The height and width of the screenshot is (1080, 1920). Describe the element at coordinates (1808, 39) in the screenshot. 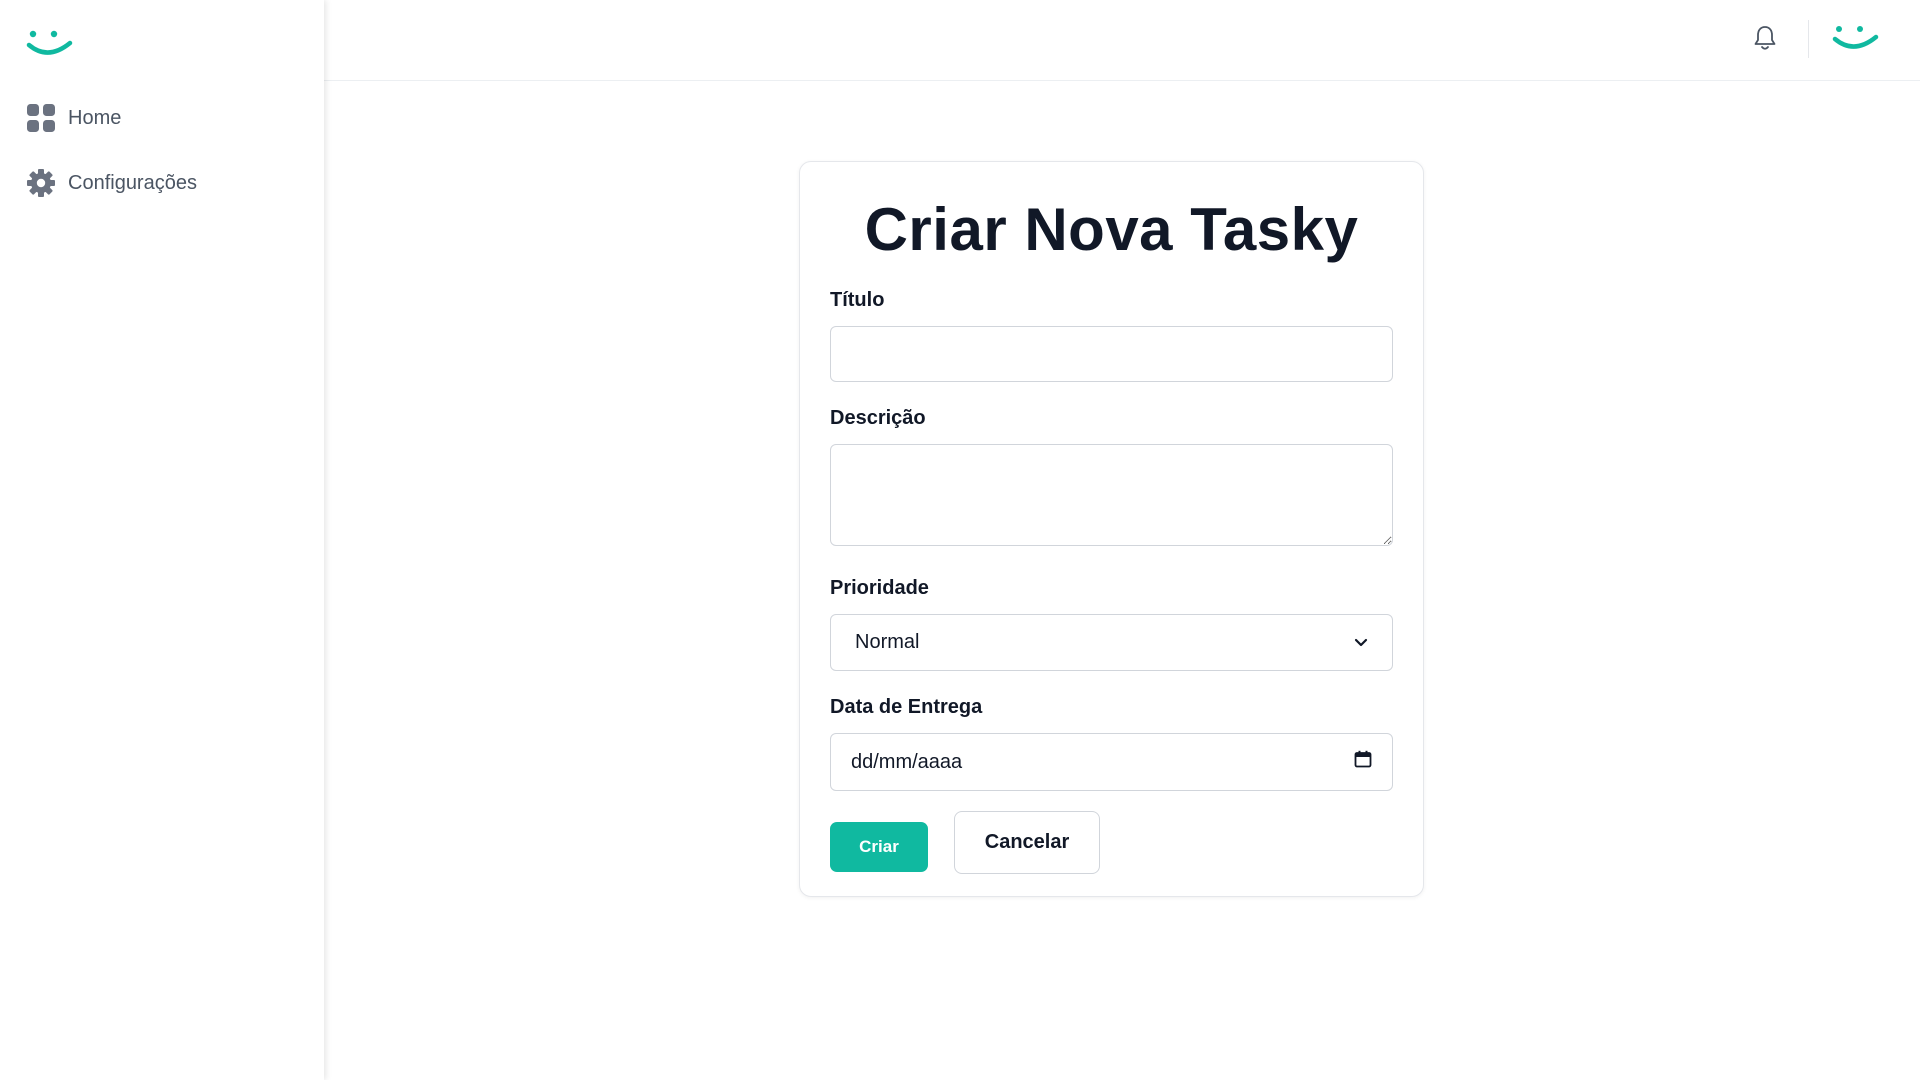

I see `header-divider` at that location.